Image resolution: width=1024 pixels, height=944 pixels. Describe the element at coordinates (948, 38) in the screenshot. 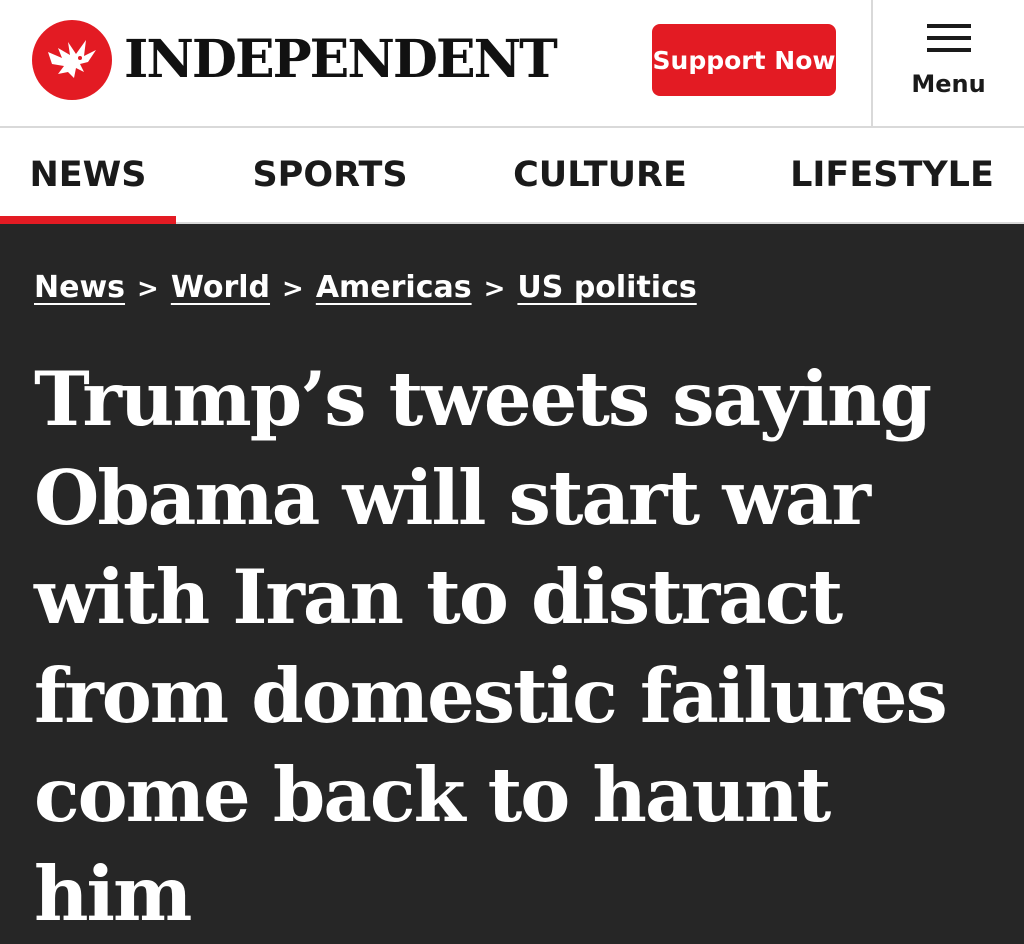

I see `hamburger-icon` at that location.